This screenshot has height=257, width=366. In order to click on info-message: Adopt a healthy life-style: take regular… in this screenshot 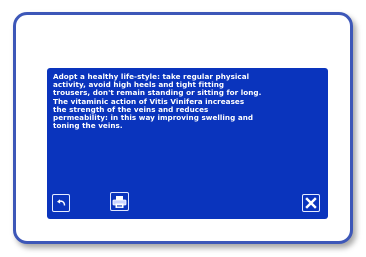, I will do `click(157, 101)`.